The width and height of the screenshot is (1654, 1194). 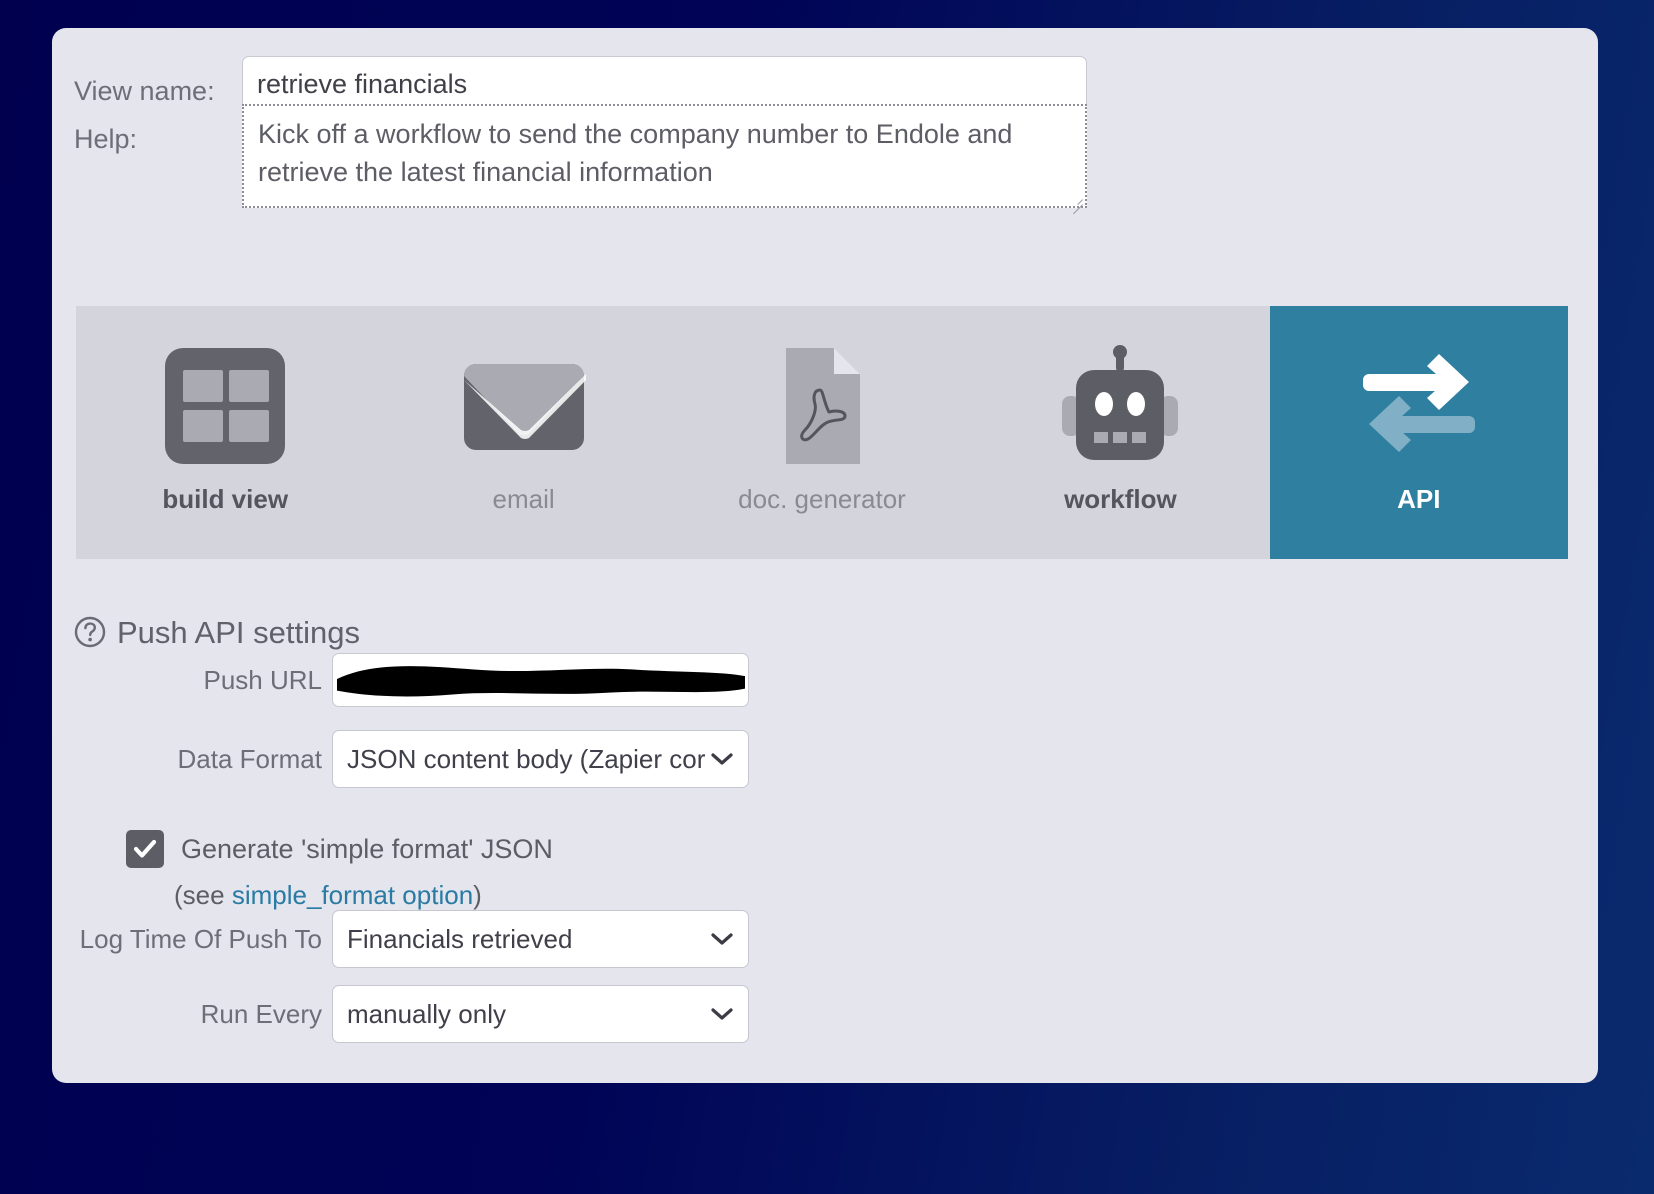 I want to click on redaction-marker, so click(x=541, y=681).